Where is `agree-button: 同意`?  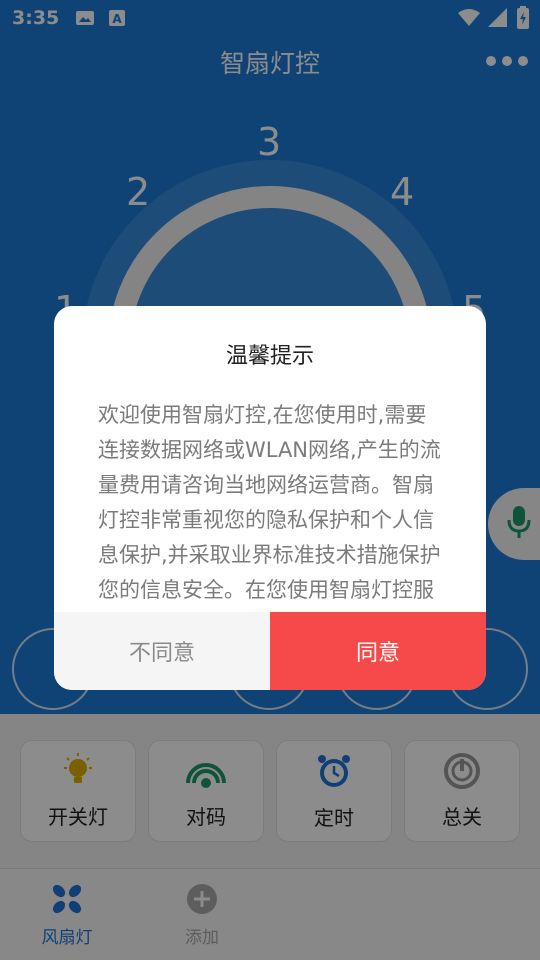 agree-button: 同意 is located at coordinates (378, 651).